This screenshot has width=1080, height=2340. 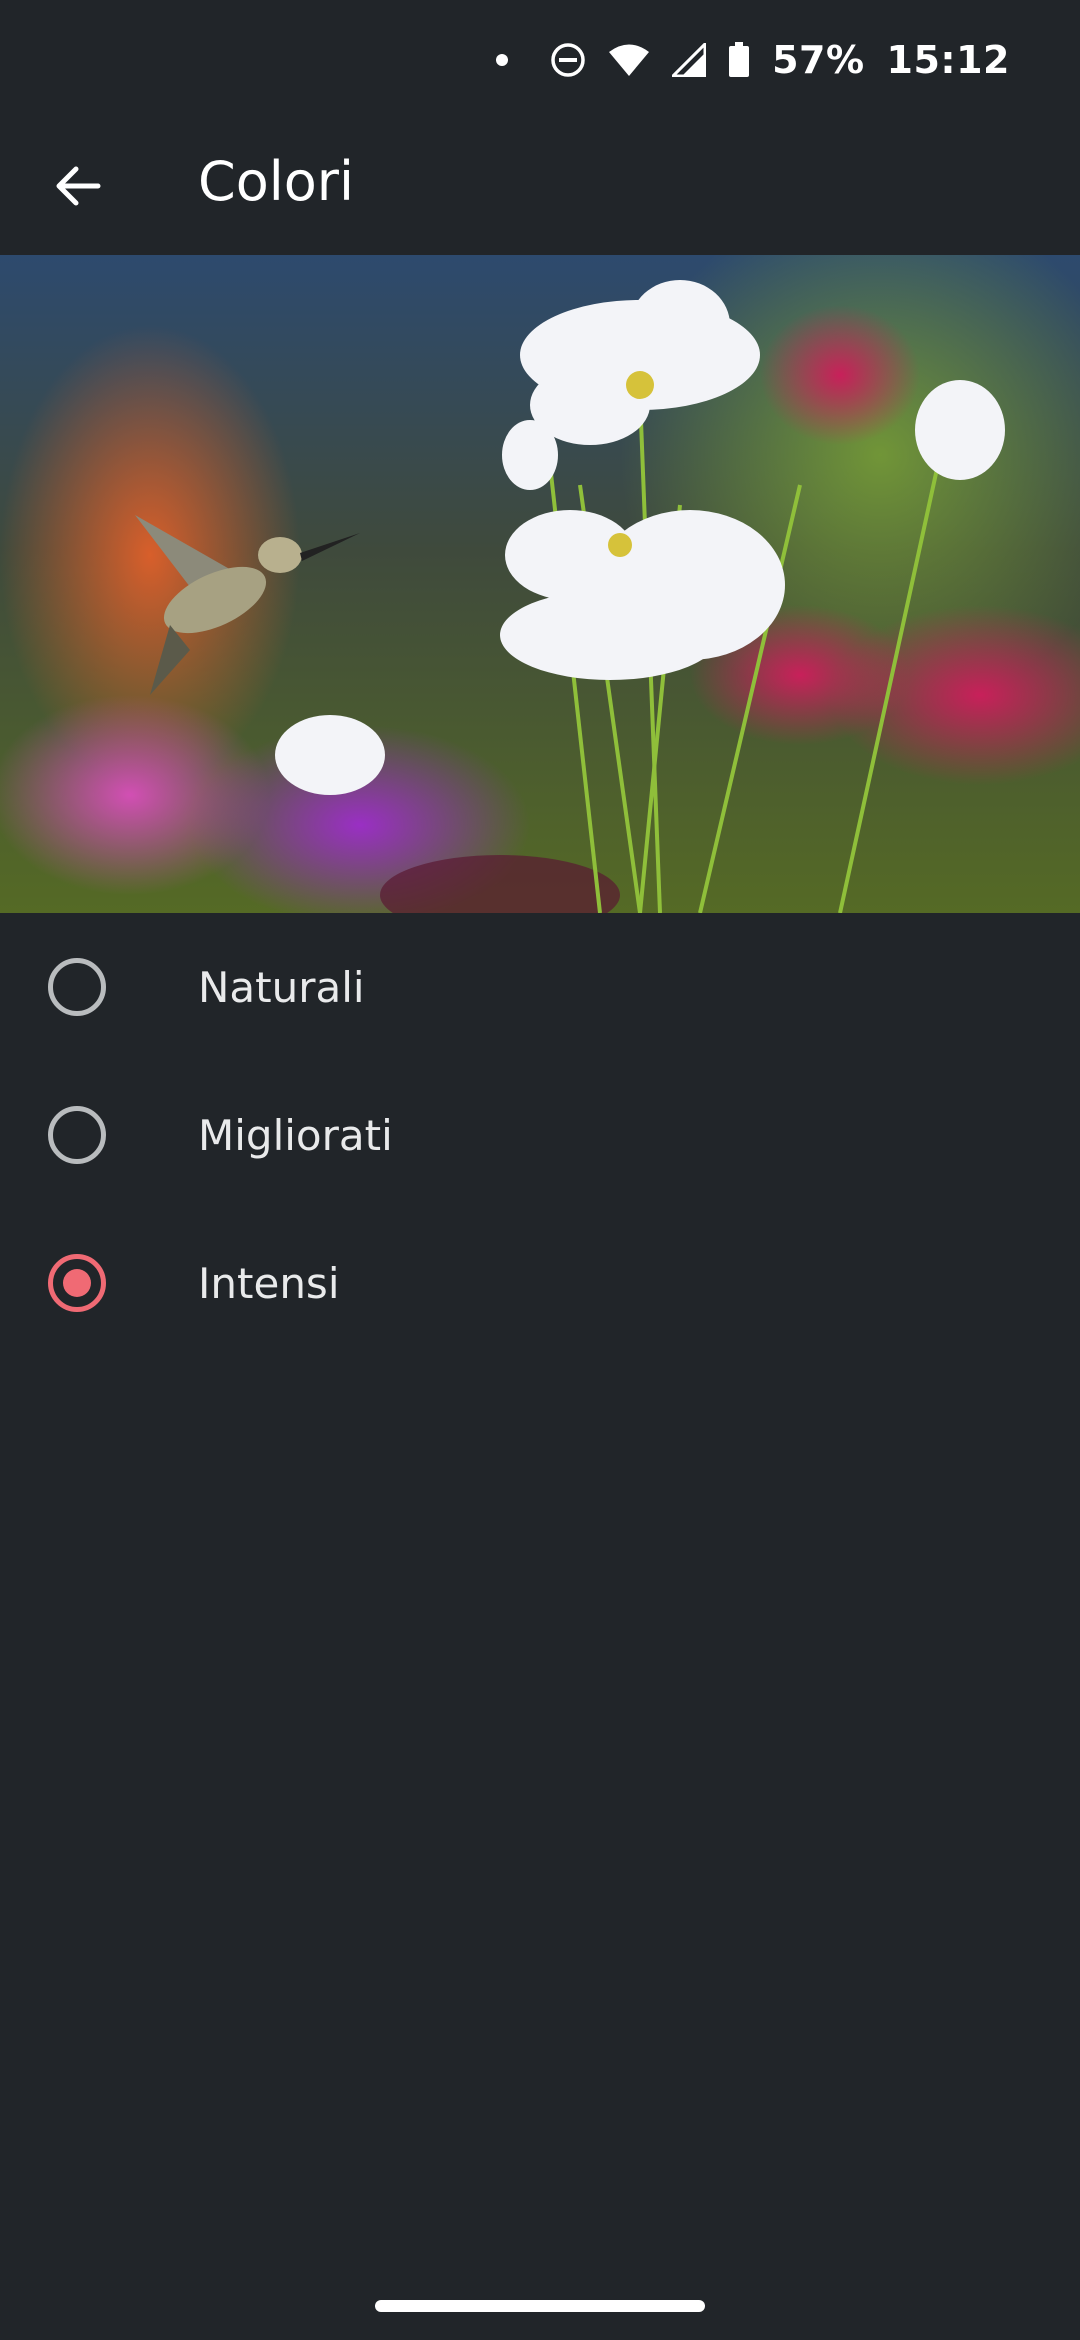 I want to click on option-label-naturali: Naturali, so click(x=281, y=987).